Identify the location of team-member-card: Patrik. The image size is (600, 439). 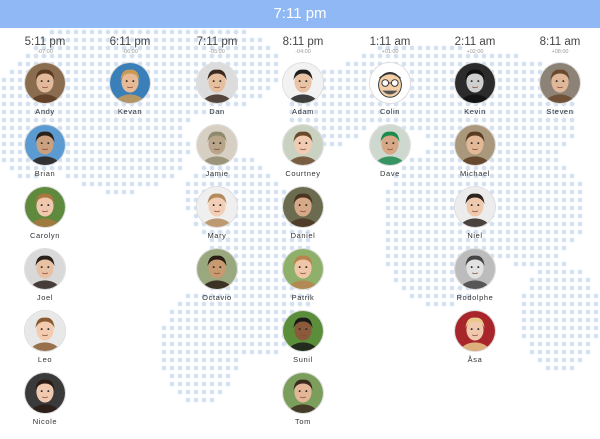
(303, 279).